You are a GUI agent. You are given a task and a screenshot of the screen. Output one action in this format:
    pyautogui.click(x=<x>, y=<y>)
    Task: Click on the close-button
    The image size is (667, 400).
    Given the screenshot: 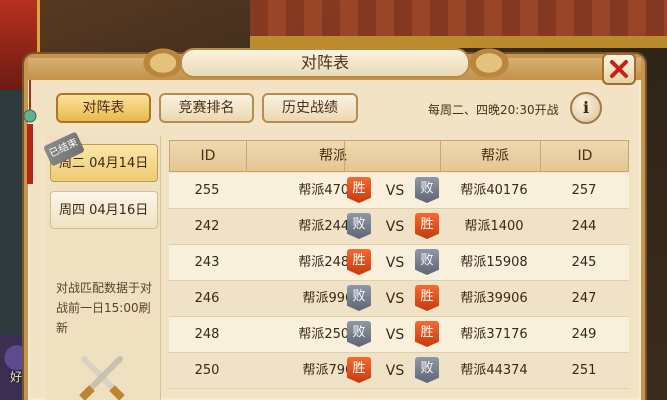 What is the action you would take?
    pyautogui.click(x=619, y=69)
    